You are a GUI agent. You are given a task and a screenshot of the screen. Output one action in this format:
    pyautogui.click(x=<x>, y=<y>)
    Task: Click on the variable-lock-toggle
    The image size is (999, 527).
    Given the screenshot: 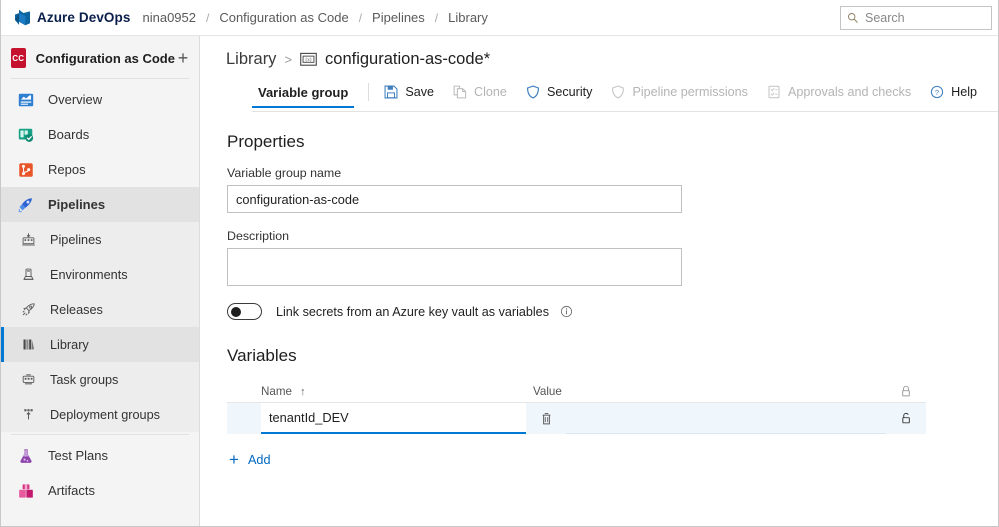 What is the action you would take?
    pyautogui.click(x=906, y=418)
    